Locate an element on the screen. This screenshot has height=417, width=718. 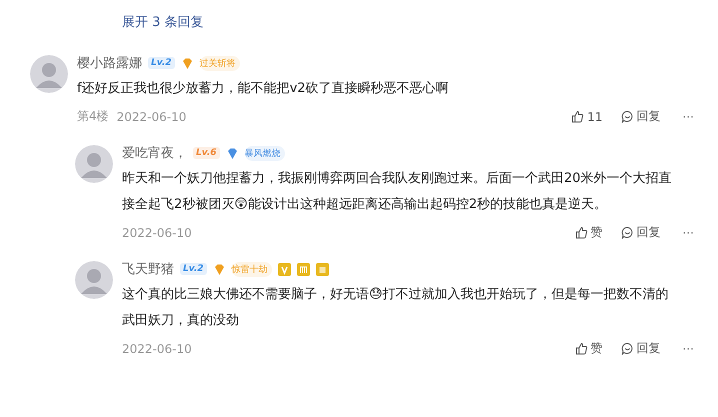
user-name: 樱小路露娜 is located at coordinates (109, 63).